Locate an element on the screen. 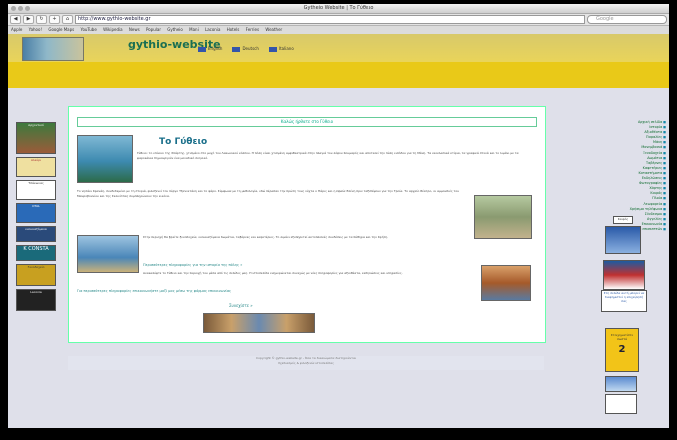  bookmark-item: Weather is located at coordinates (273, 29).